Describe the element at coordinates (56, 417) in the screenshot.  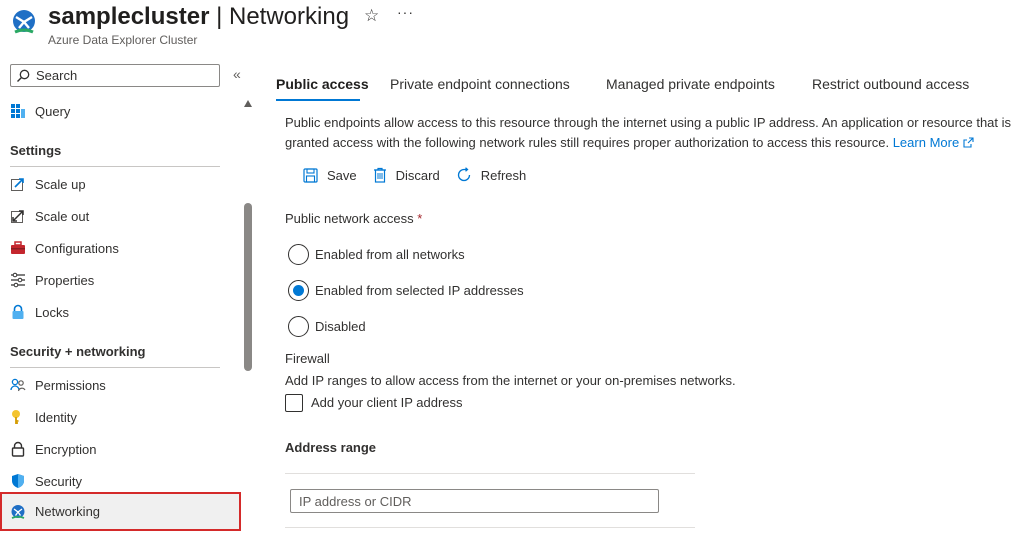
I see `sidebar-item-label: Identity` at that location.